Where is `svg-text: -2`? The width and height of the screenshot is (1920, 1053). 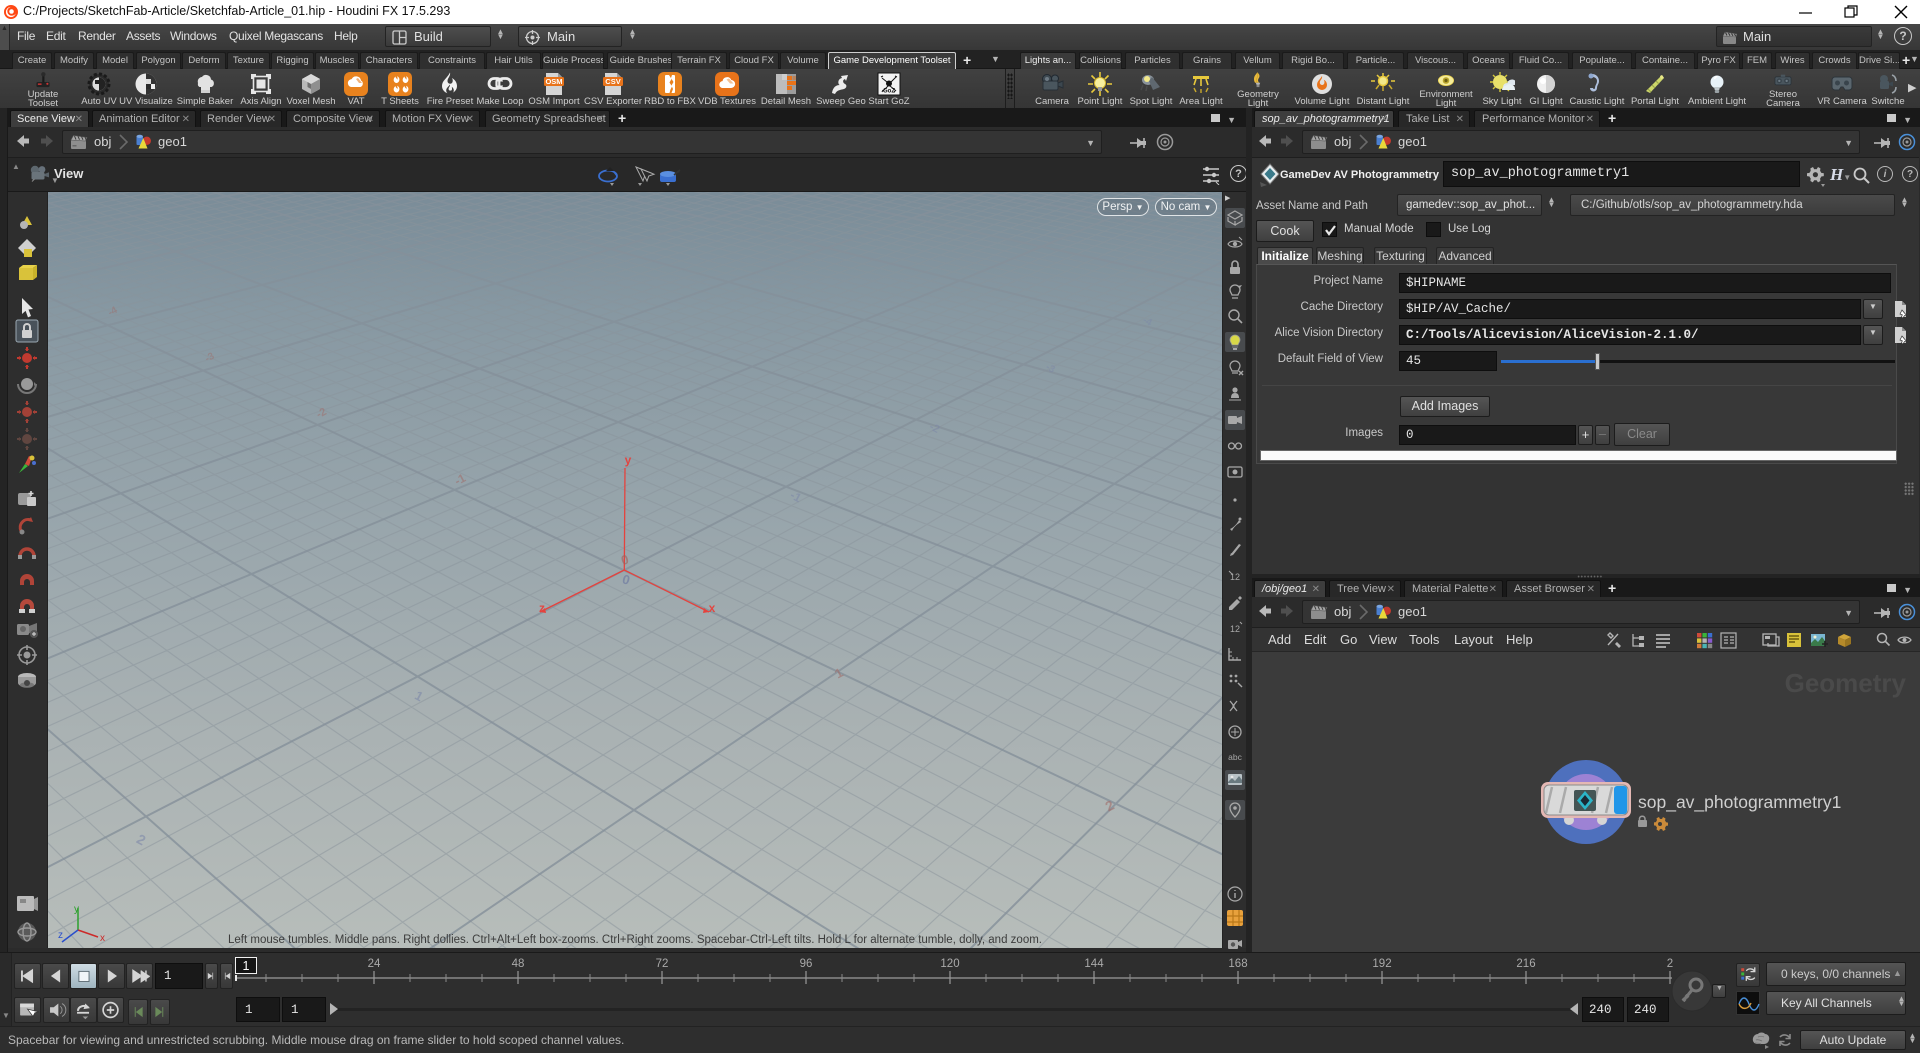
svg-text: -2 is located at coordinates (321, 413).